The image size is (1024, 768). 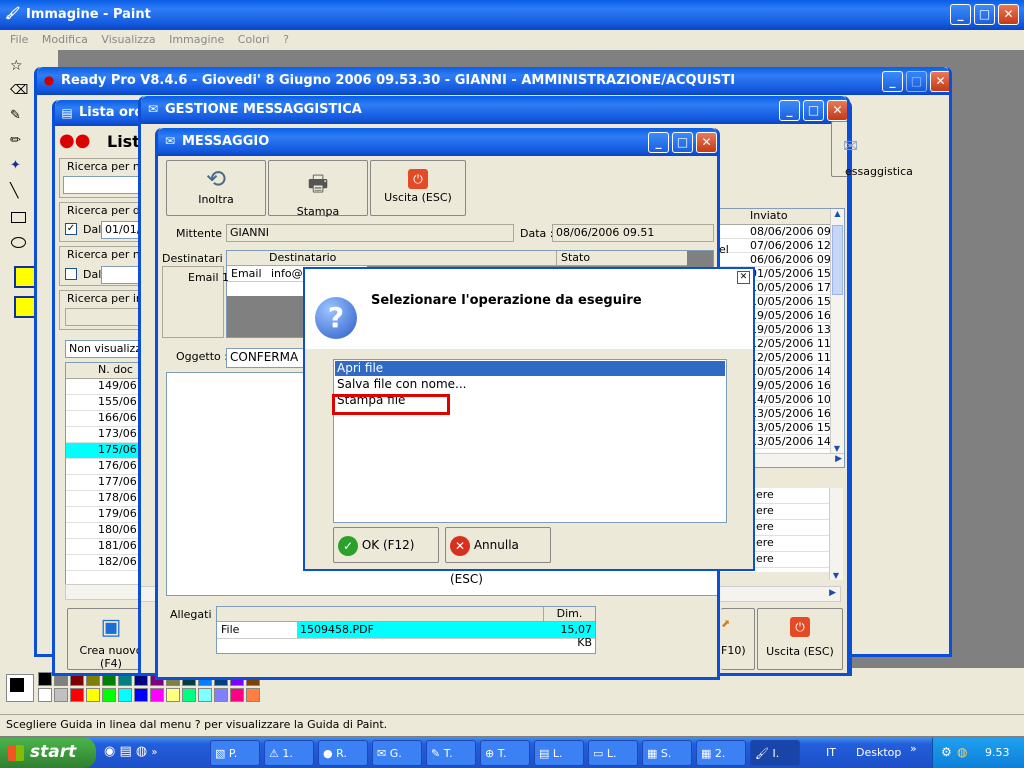 I want to click on gestione-close-button: ✕, so click(x=837, y=110).